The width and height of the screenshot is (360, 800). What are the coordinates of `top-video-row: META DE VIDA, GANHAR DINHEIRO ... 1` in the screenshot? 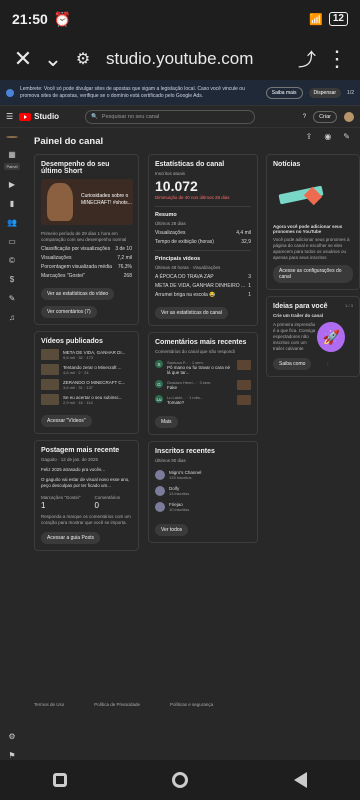 It's located at (203, 286).